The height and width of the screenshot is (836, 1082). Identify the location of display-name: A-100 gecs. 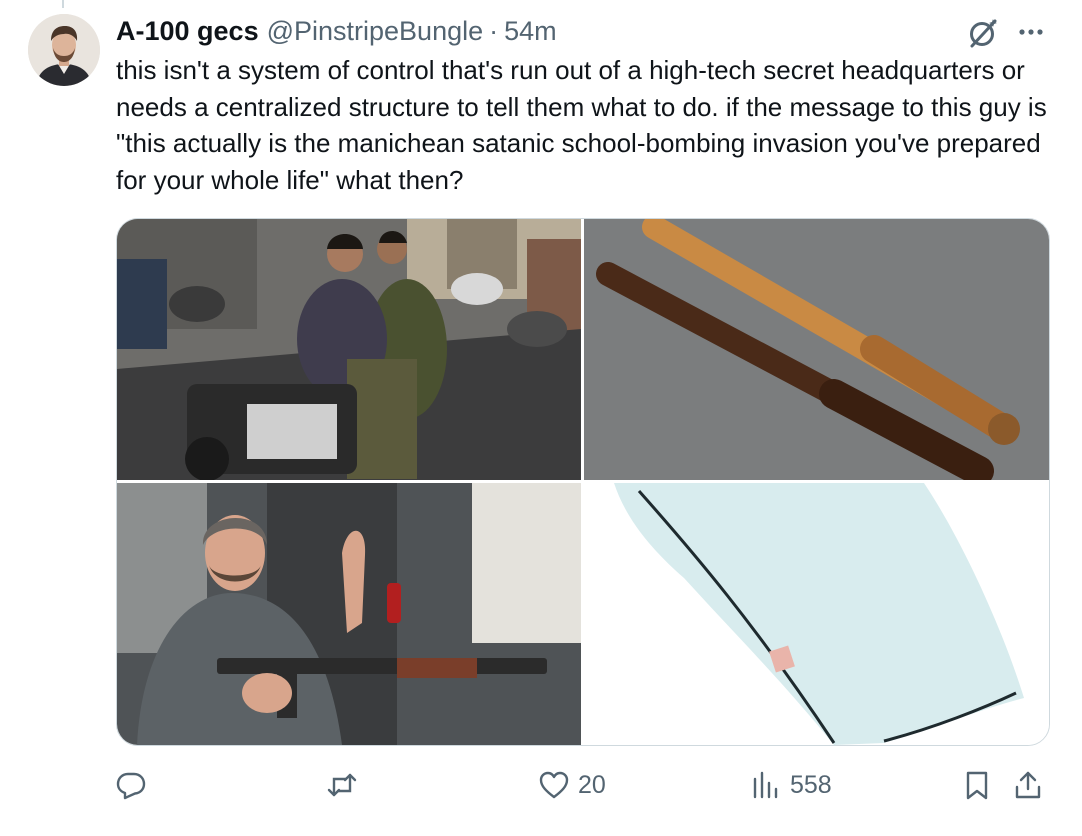
(187, 31).